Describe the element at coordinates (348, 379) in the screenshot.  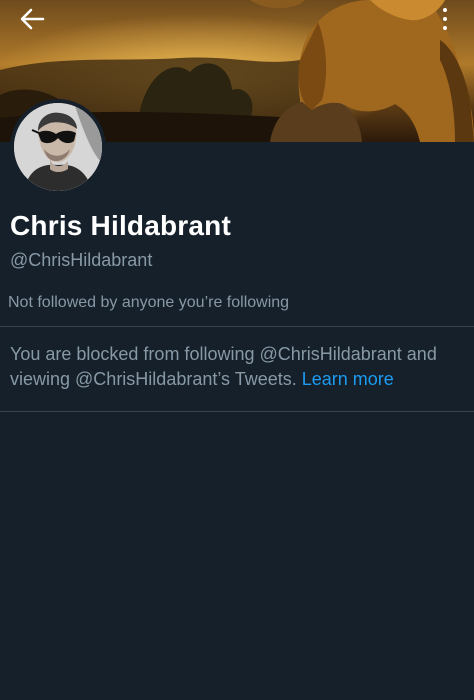
I see `learn-more-link: Learn more` at that location.